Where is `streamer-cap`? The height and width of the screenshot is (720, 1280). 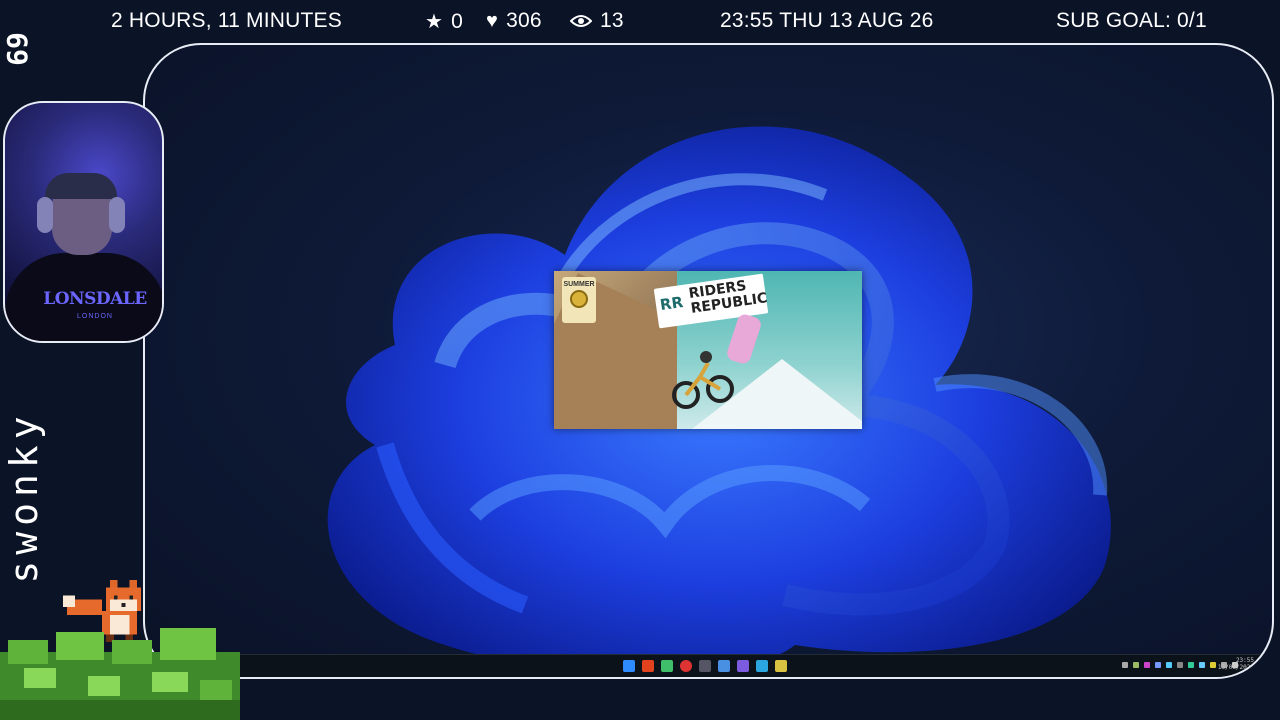 streamer-cap is located at coordinates (81, 186).